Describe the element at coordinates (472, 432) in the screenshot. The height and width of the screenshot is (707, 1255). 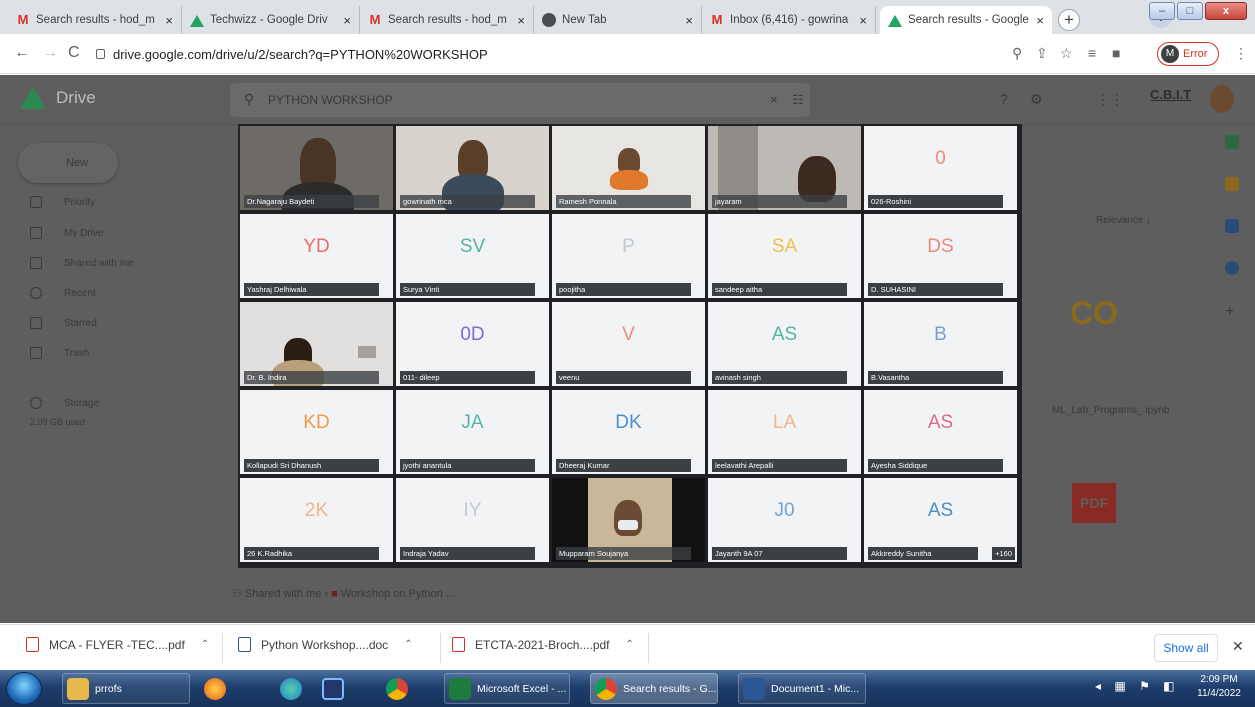
I see `participant-tile: JA jyothi anantula` at that location.